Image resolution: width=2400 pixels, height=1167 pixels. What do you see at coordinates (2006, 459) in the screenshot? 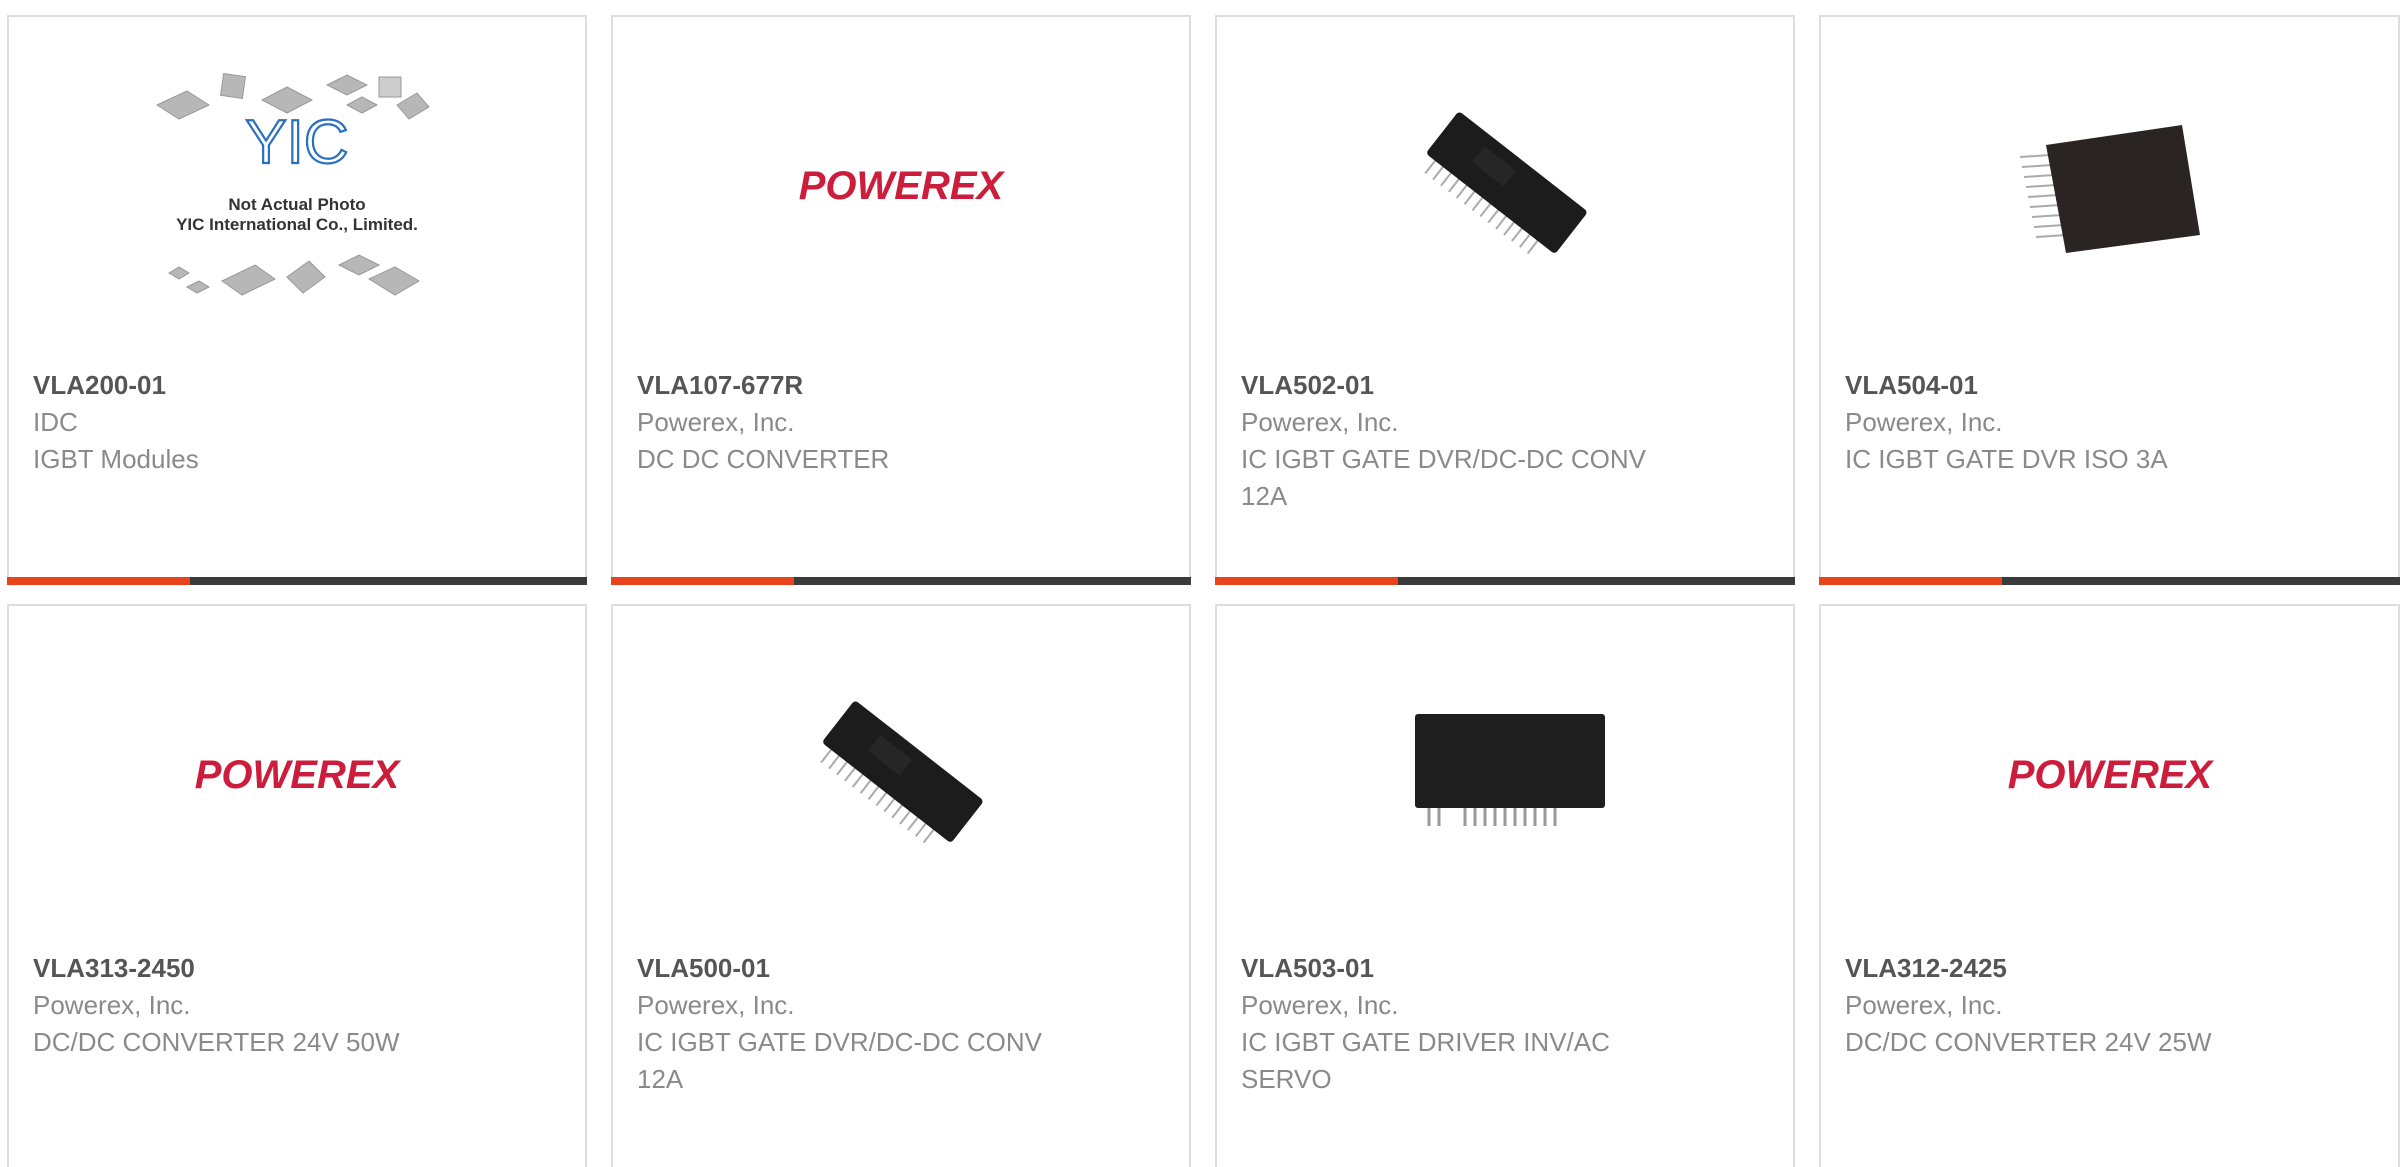
I see `description: IC IGBT GATE DVR ISO 3A` at bounding box center [2006, 459].